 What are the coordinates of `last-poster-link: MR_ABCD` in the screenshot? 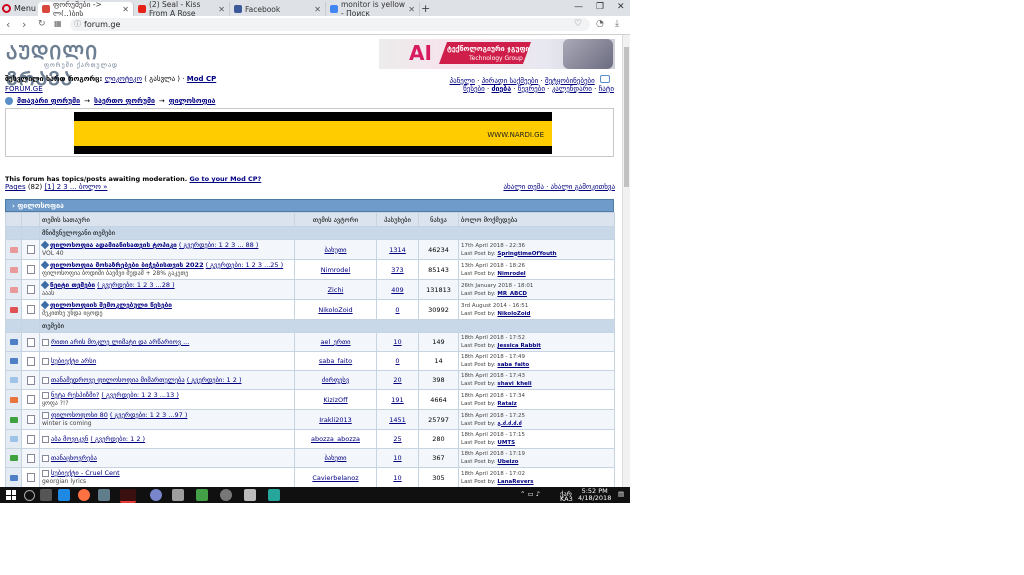 It's located at (512, 294).